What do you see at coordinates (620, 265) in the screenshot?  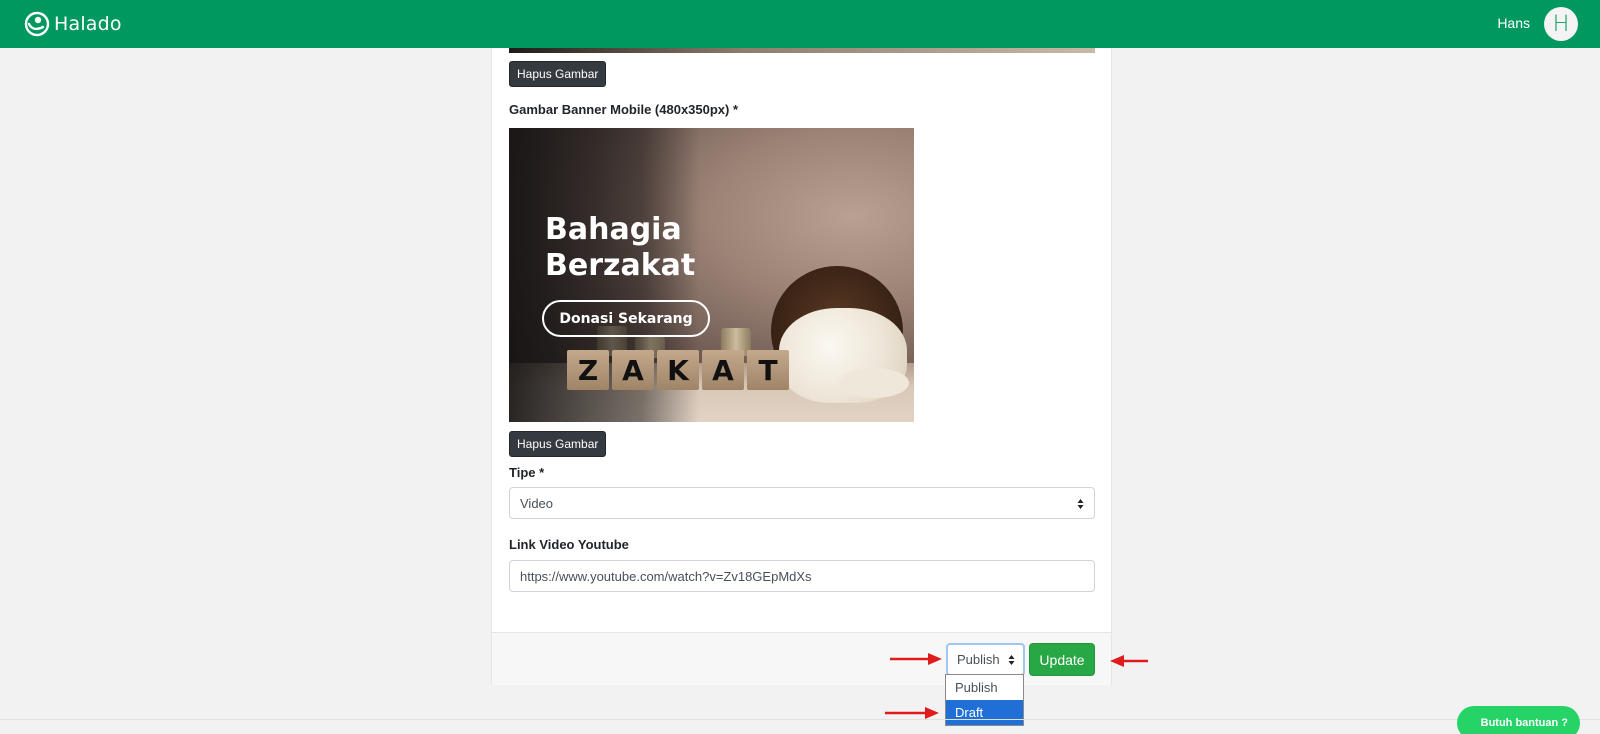 I see `banner-title-line-2: Berzakat` at bounding box center [620, 265].